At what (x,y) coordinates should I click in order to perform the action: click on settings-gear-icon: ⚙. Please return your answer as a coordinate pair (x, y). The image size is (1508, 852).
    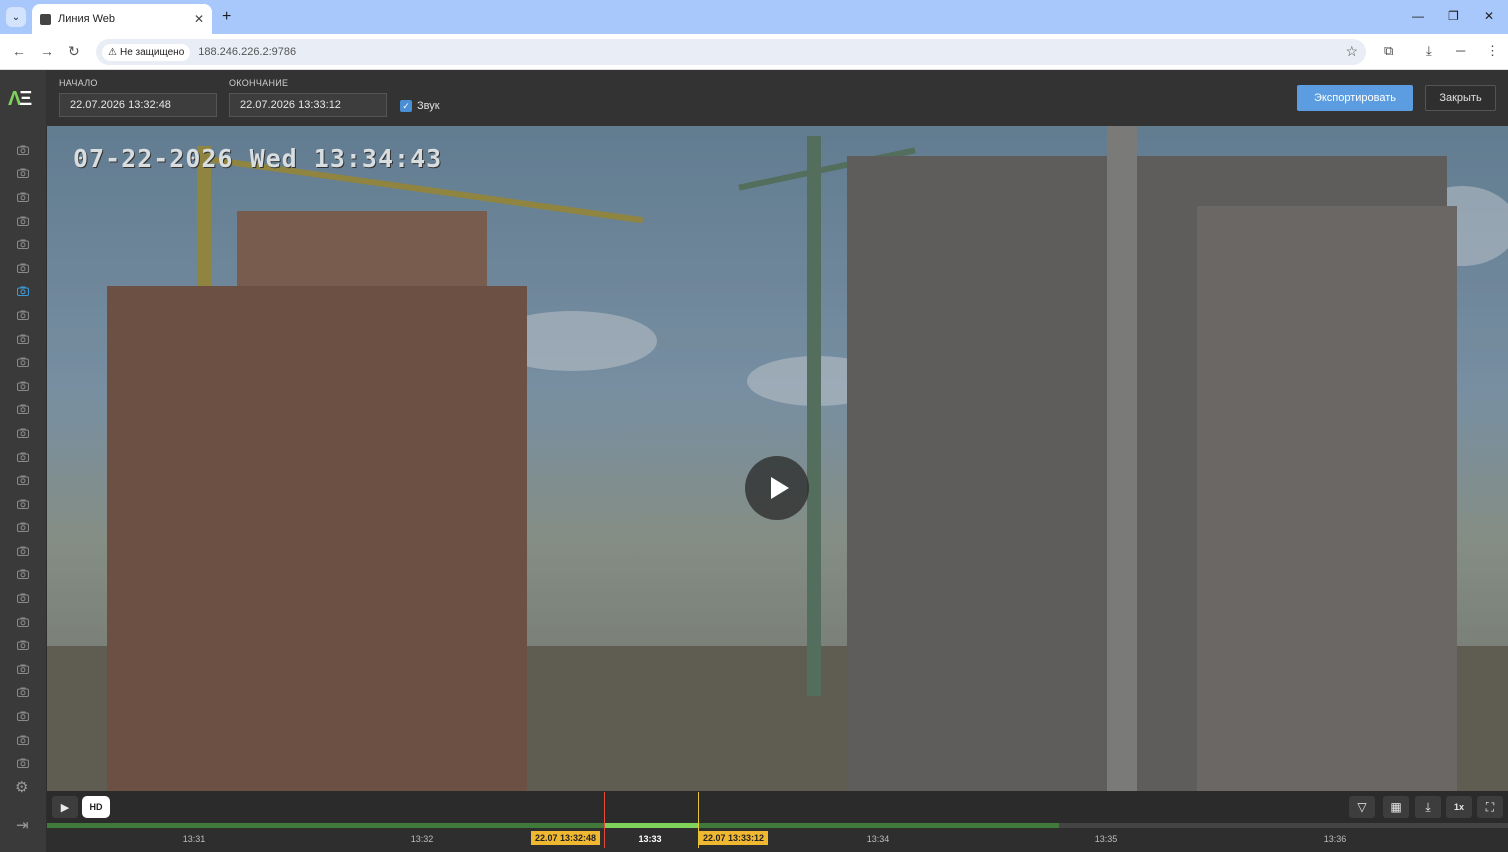
    Looking at the image, I should click on (21, 787).